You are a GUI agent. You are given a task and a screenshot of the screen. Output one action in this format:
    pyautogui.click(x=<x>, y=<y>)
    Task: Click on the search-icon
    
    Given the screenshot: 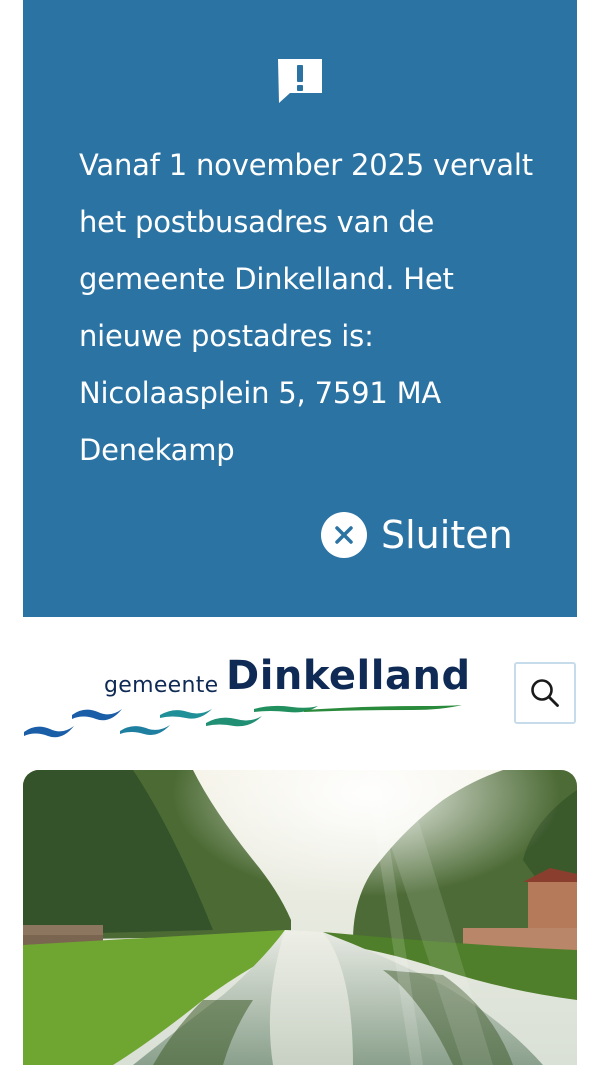 What is the action you would take?
    pyautogui.click(x=545, y=693)
    